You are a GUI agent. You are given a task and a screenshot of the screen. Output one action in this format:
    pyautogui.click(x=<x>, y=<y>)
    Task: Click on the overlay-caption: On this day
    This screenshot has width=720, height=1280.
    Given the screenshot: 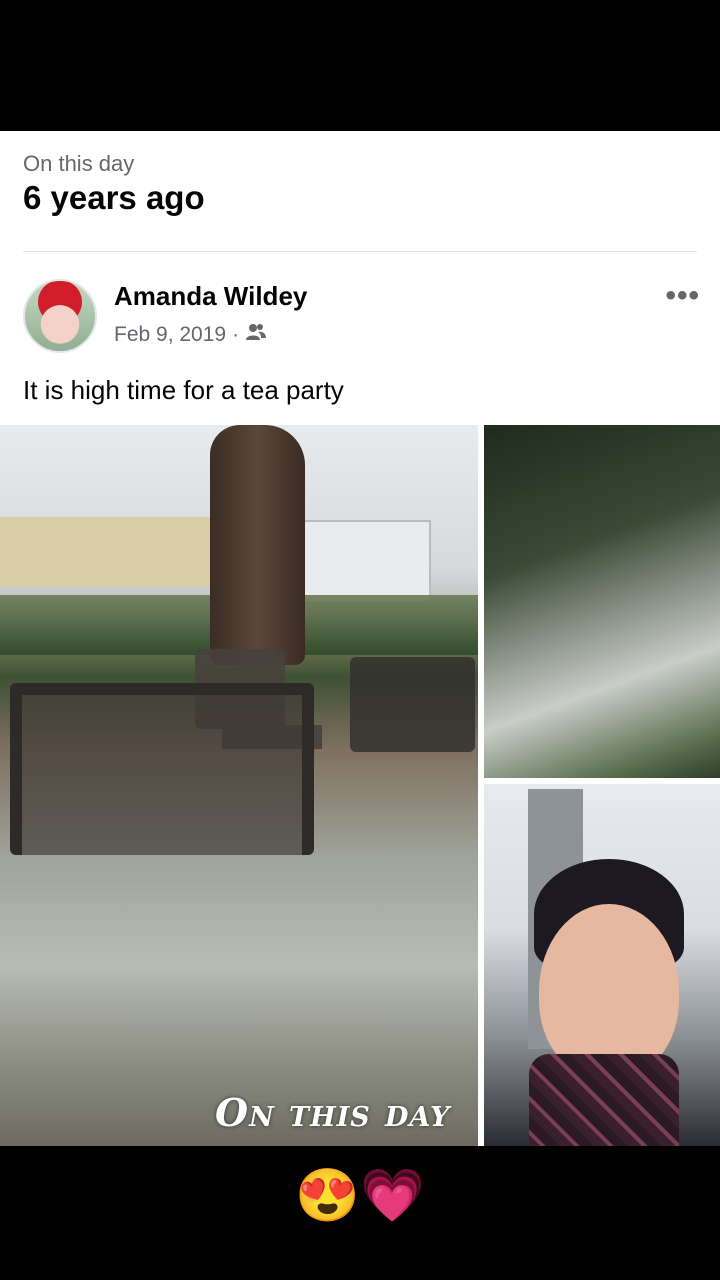 What is the action you would take?
    pyautogui.click(x=333, y=1112)
    